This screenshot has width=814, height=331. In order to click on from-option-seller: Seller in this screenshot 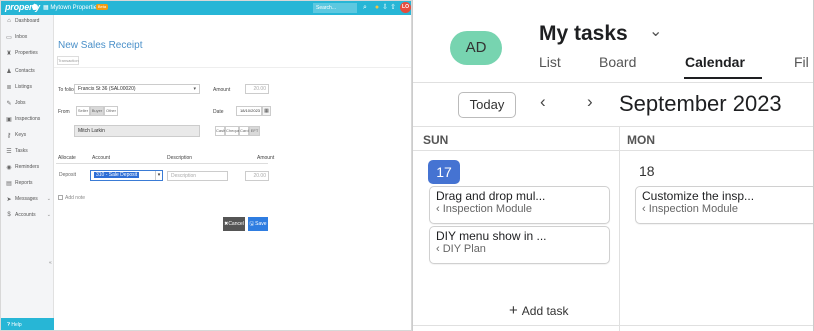, I will do `click(83, 111)`.